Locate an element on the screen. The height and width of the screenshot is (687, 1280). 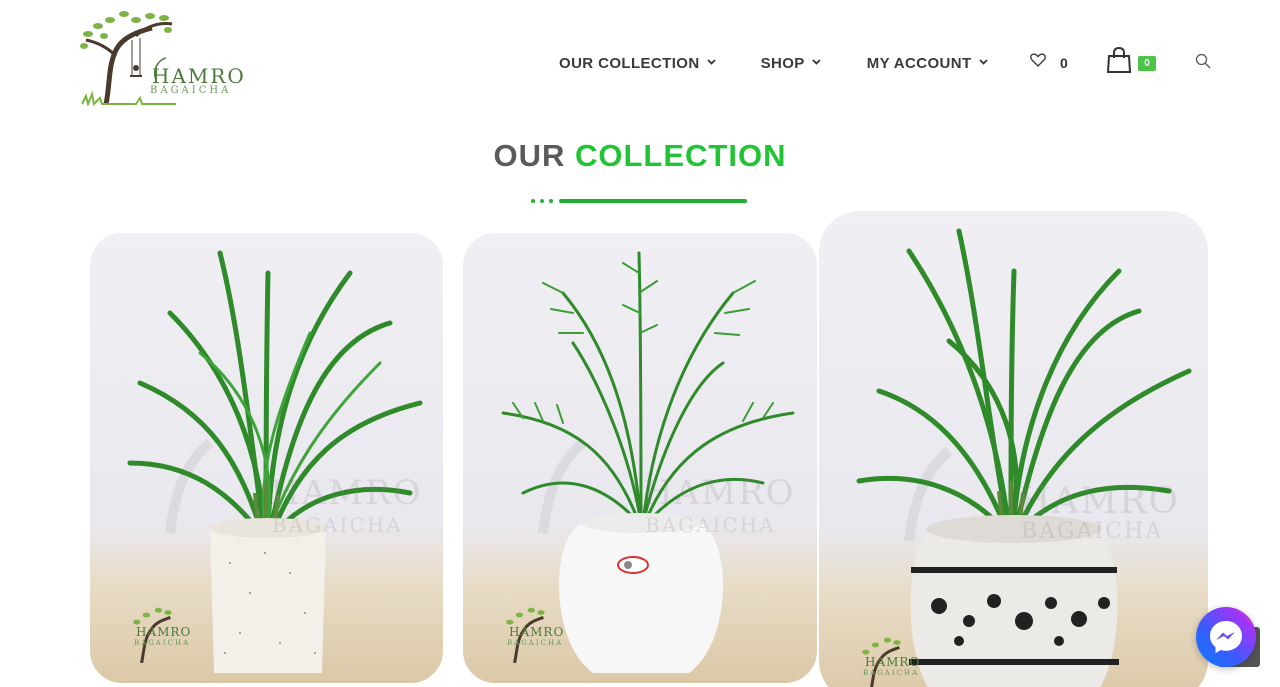
messenger-chat-button is located at coordinates (1226, 637).